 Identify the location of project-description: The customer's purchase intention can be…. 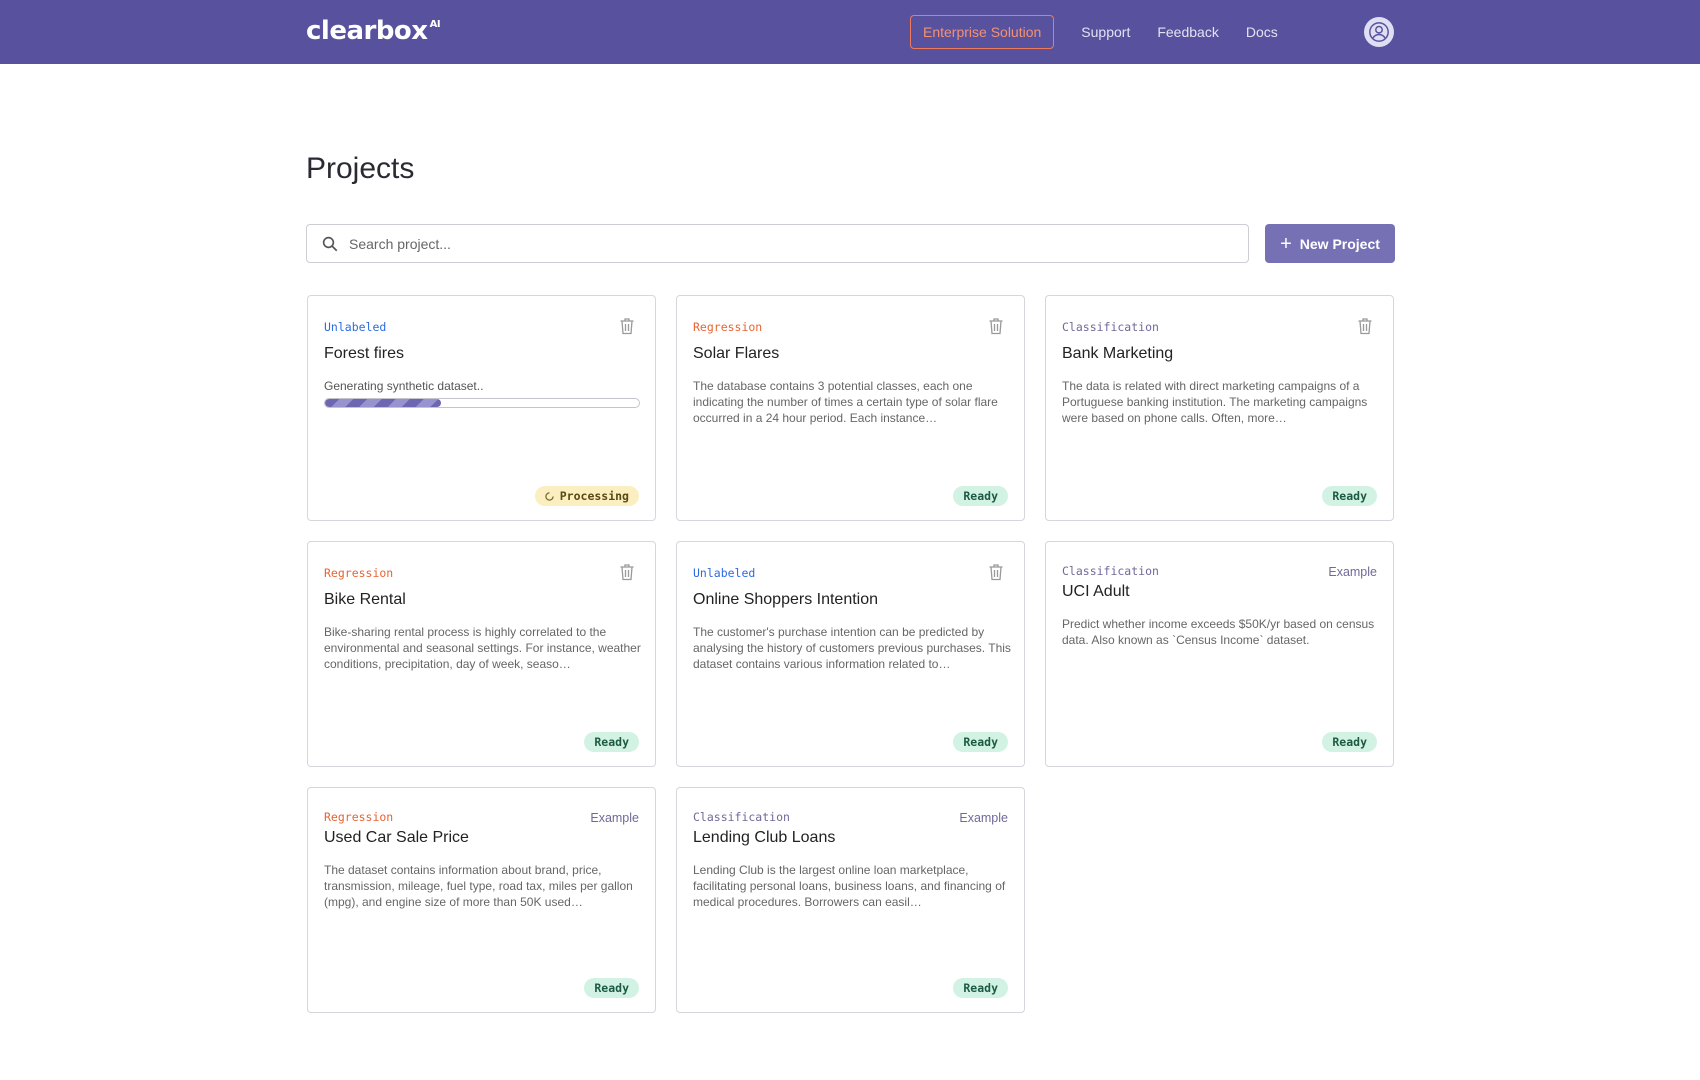
(852, 648).